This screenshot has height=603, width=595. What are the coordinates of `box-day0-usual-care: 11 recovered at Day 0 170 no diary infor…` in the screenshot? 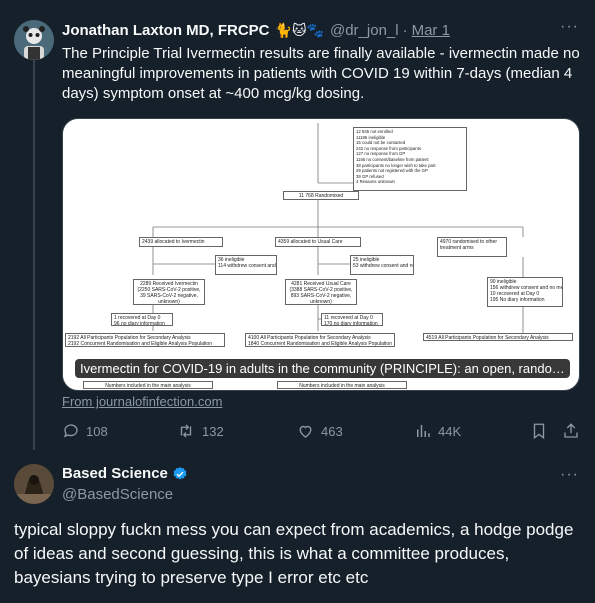 It's located at (352, 319).